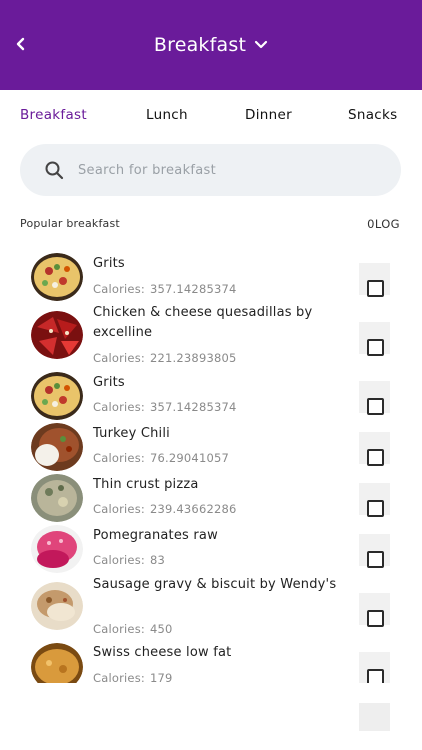  Describe the element at coordinates (54, 170) in the screenshot. I see `search-icon` at that location.